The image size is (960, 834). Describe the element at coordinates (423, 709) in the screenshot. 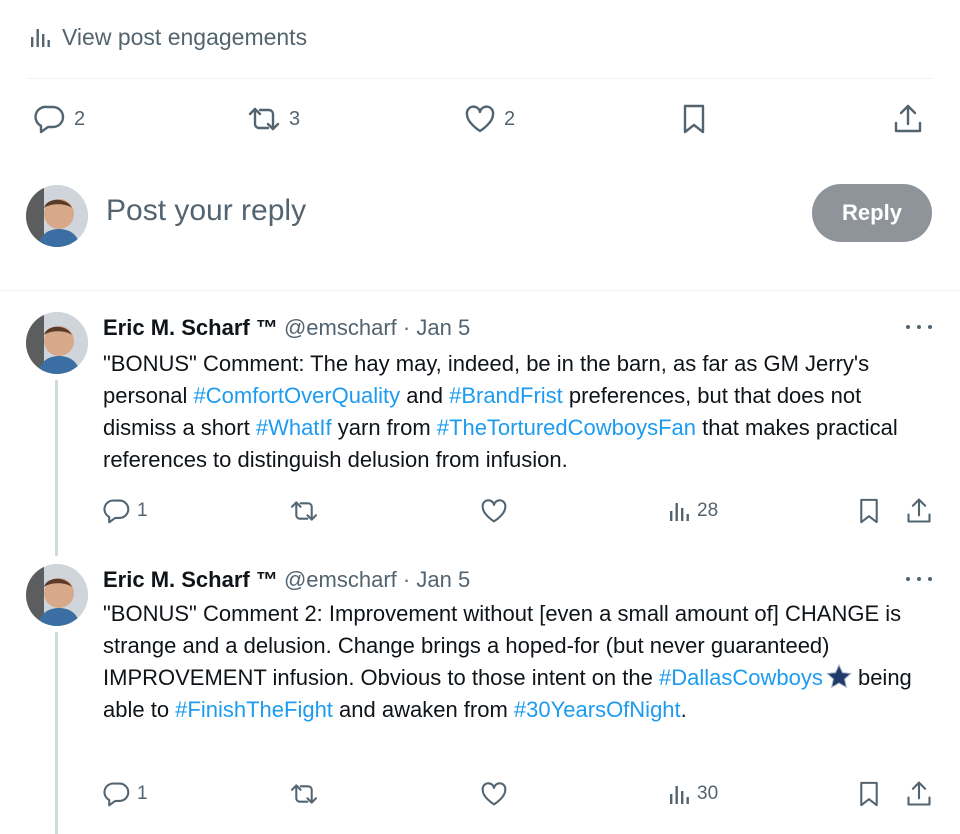

I see `text-segment: and awaken from` at that location.